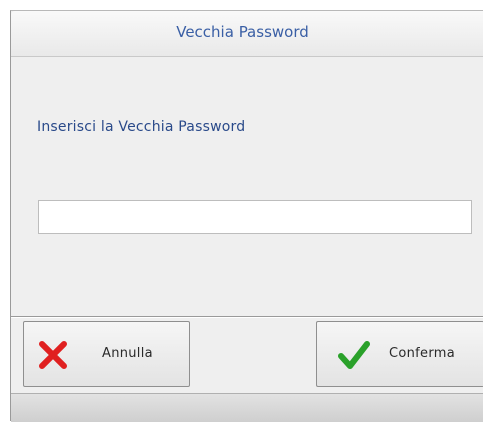 The image size is (483, 422). I want to click on checkmark-icon, so click(354, 355).